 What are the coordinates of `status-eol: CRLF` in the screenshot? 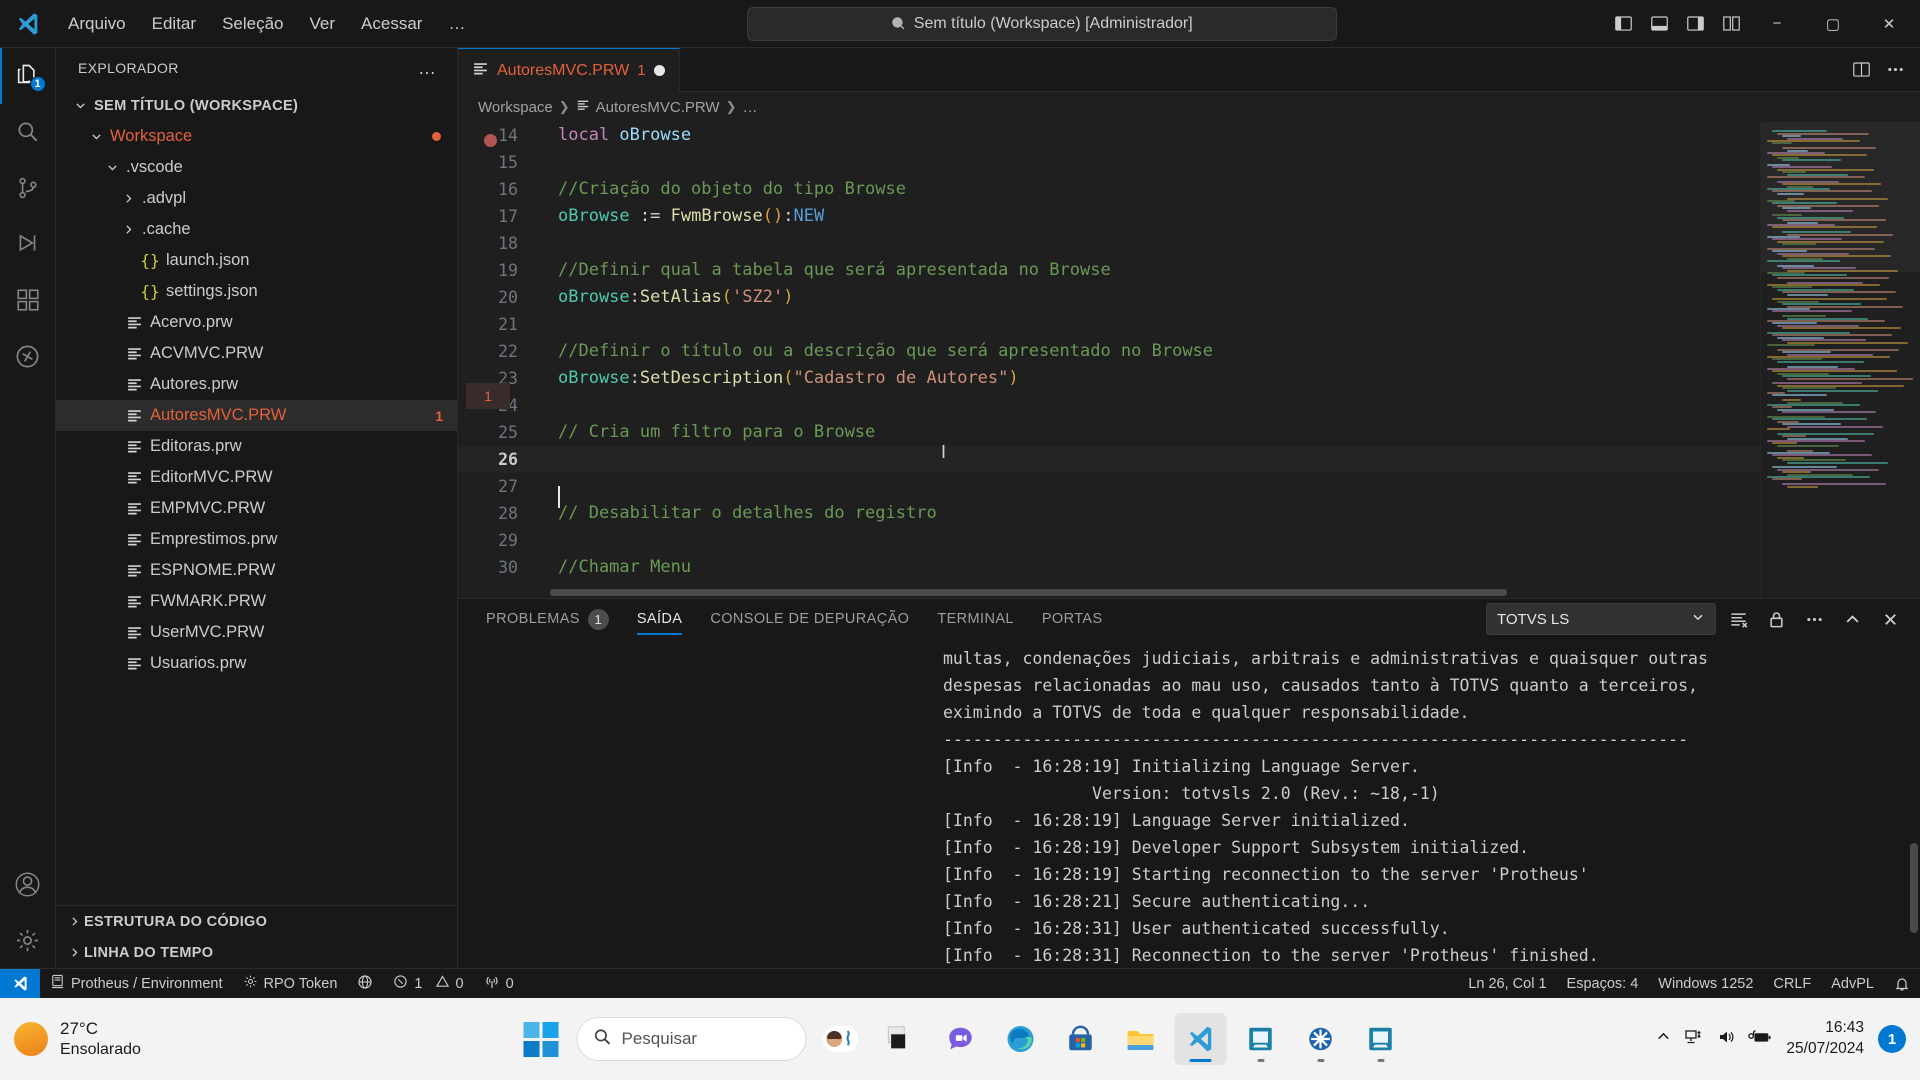 It's located at (1792, 984).